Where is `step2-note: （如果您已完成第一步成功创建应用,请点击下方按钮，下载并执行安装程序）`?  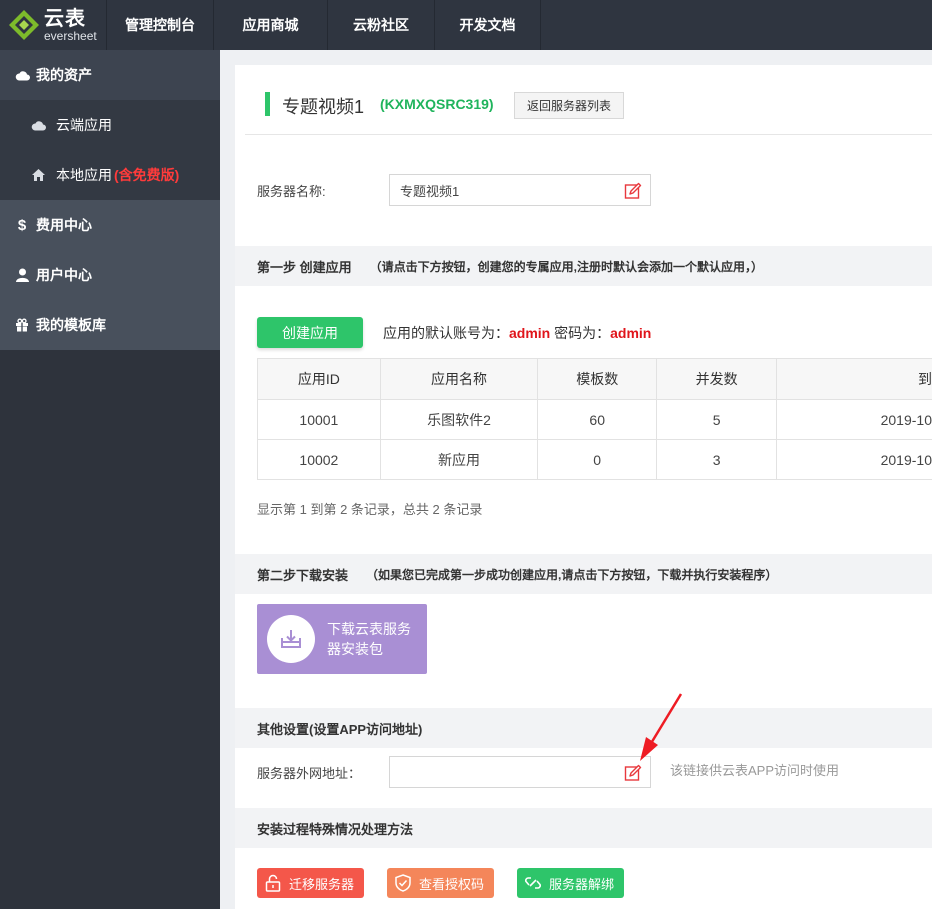 step2-note: （如果您已完成第一步成功创建应用,请点击下方按钮，下载并执行安装程序） is located at coordinates (572, 574).